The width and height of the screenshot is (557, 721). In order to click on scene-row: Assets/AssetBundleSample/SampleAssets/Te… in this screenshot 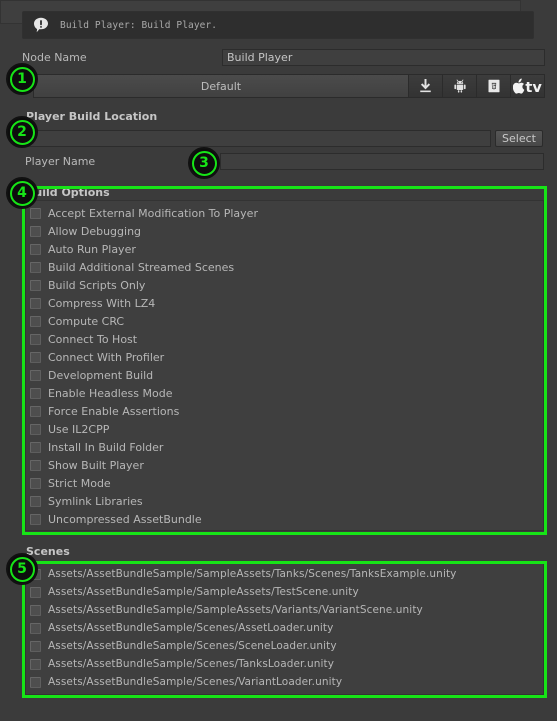, I will do `click(284, 592)`.